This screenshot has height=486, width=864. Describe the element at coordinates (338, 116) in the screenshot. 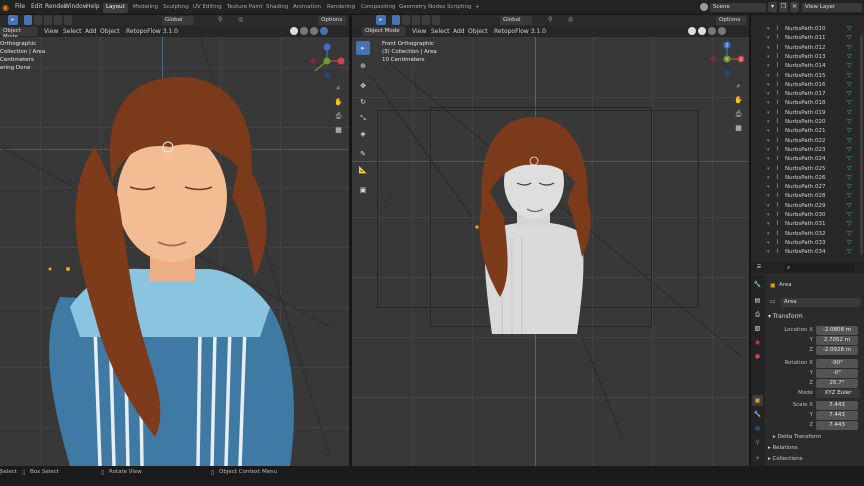

I see `left-camera-icon: ⎙` at that location.